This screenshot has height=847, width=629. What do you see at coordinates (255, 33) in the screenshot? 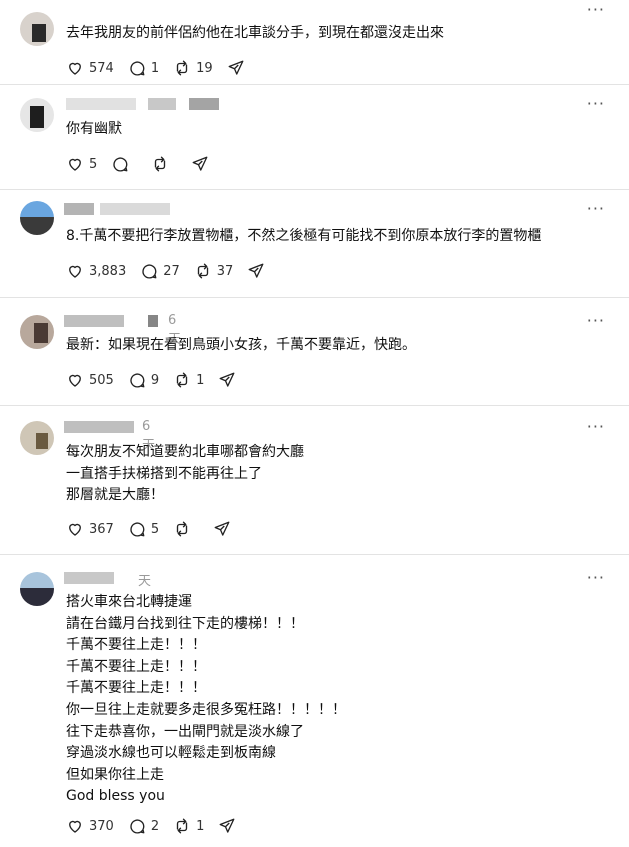
I see `post-text: 去年我朋友的前伴侶約他在北車談分手，到現在都還沒走出來` at bounding box center [255, 33].